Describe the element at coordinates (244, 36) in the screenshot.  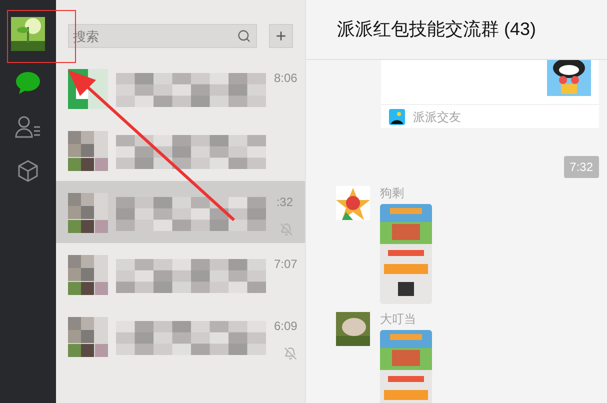
I see `search-icon` at that location.